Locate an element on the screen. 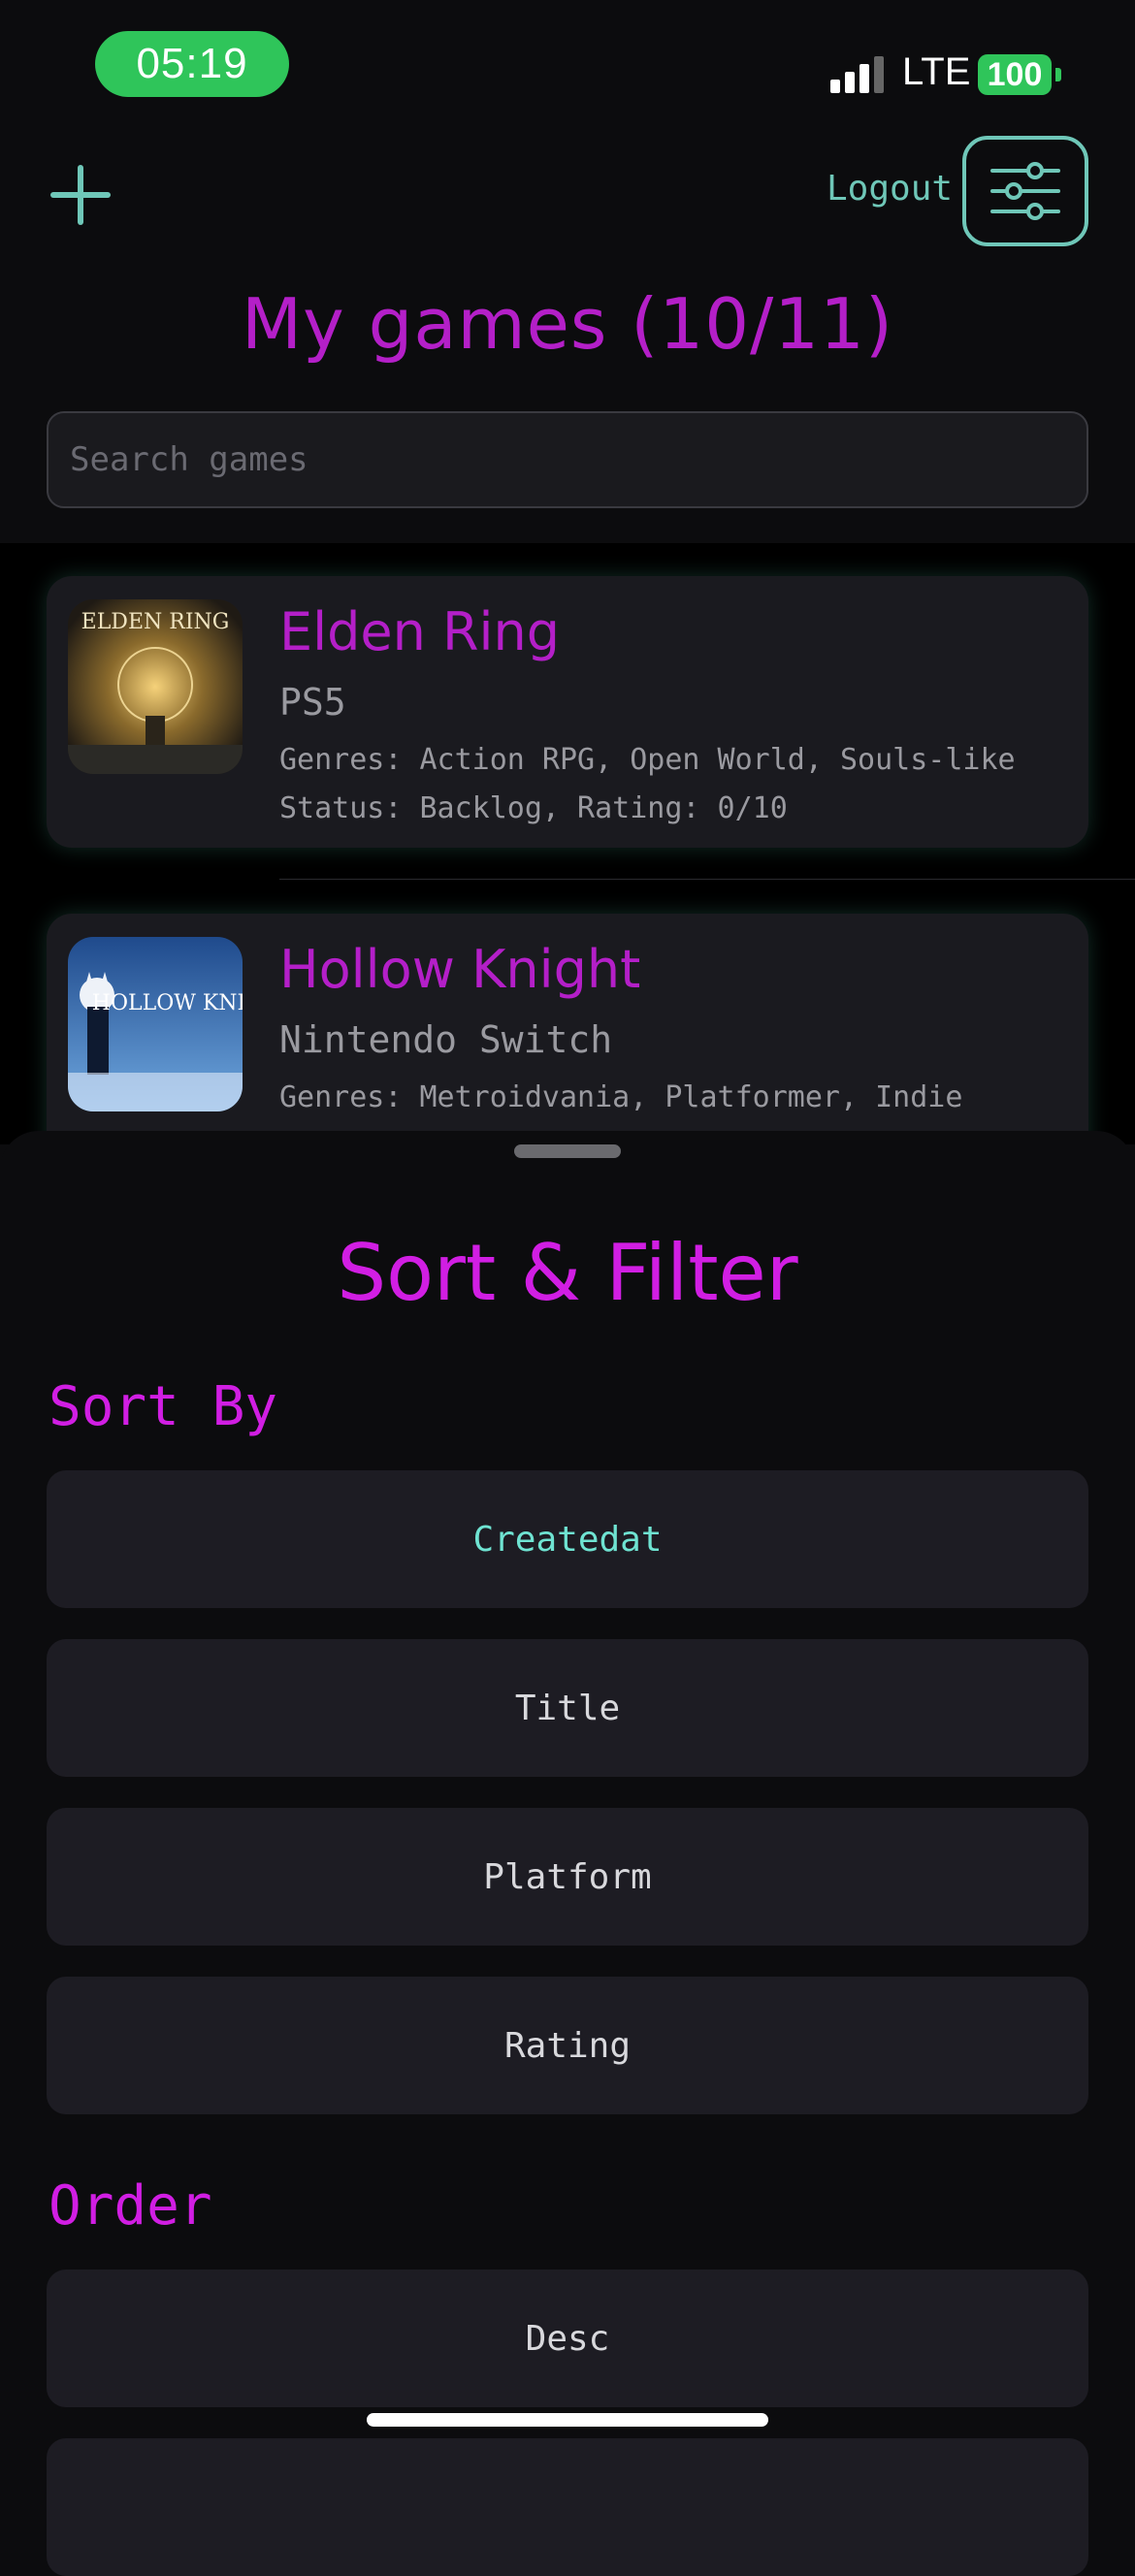 Image resolution: width=1135 pixels, height=2576 pixels. list-divider is located at coordinates (707, 879).